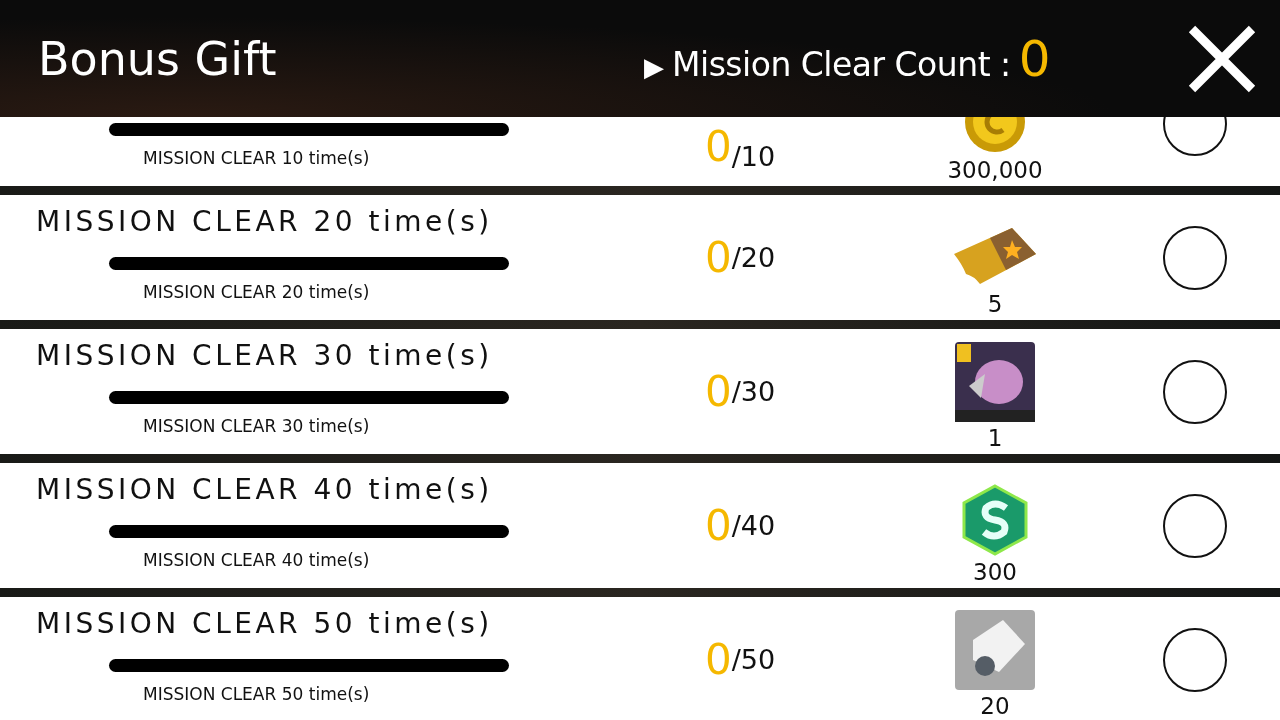 The image size is (1280, 720). I want to click on hexagon-s-icon, so click(995, 520).